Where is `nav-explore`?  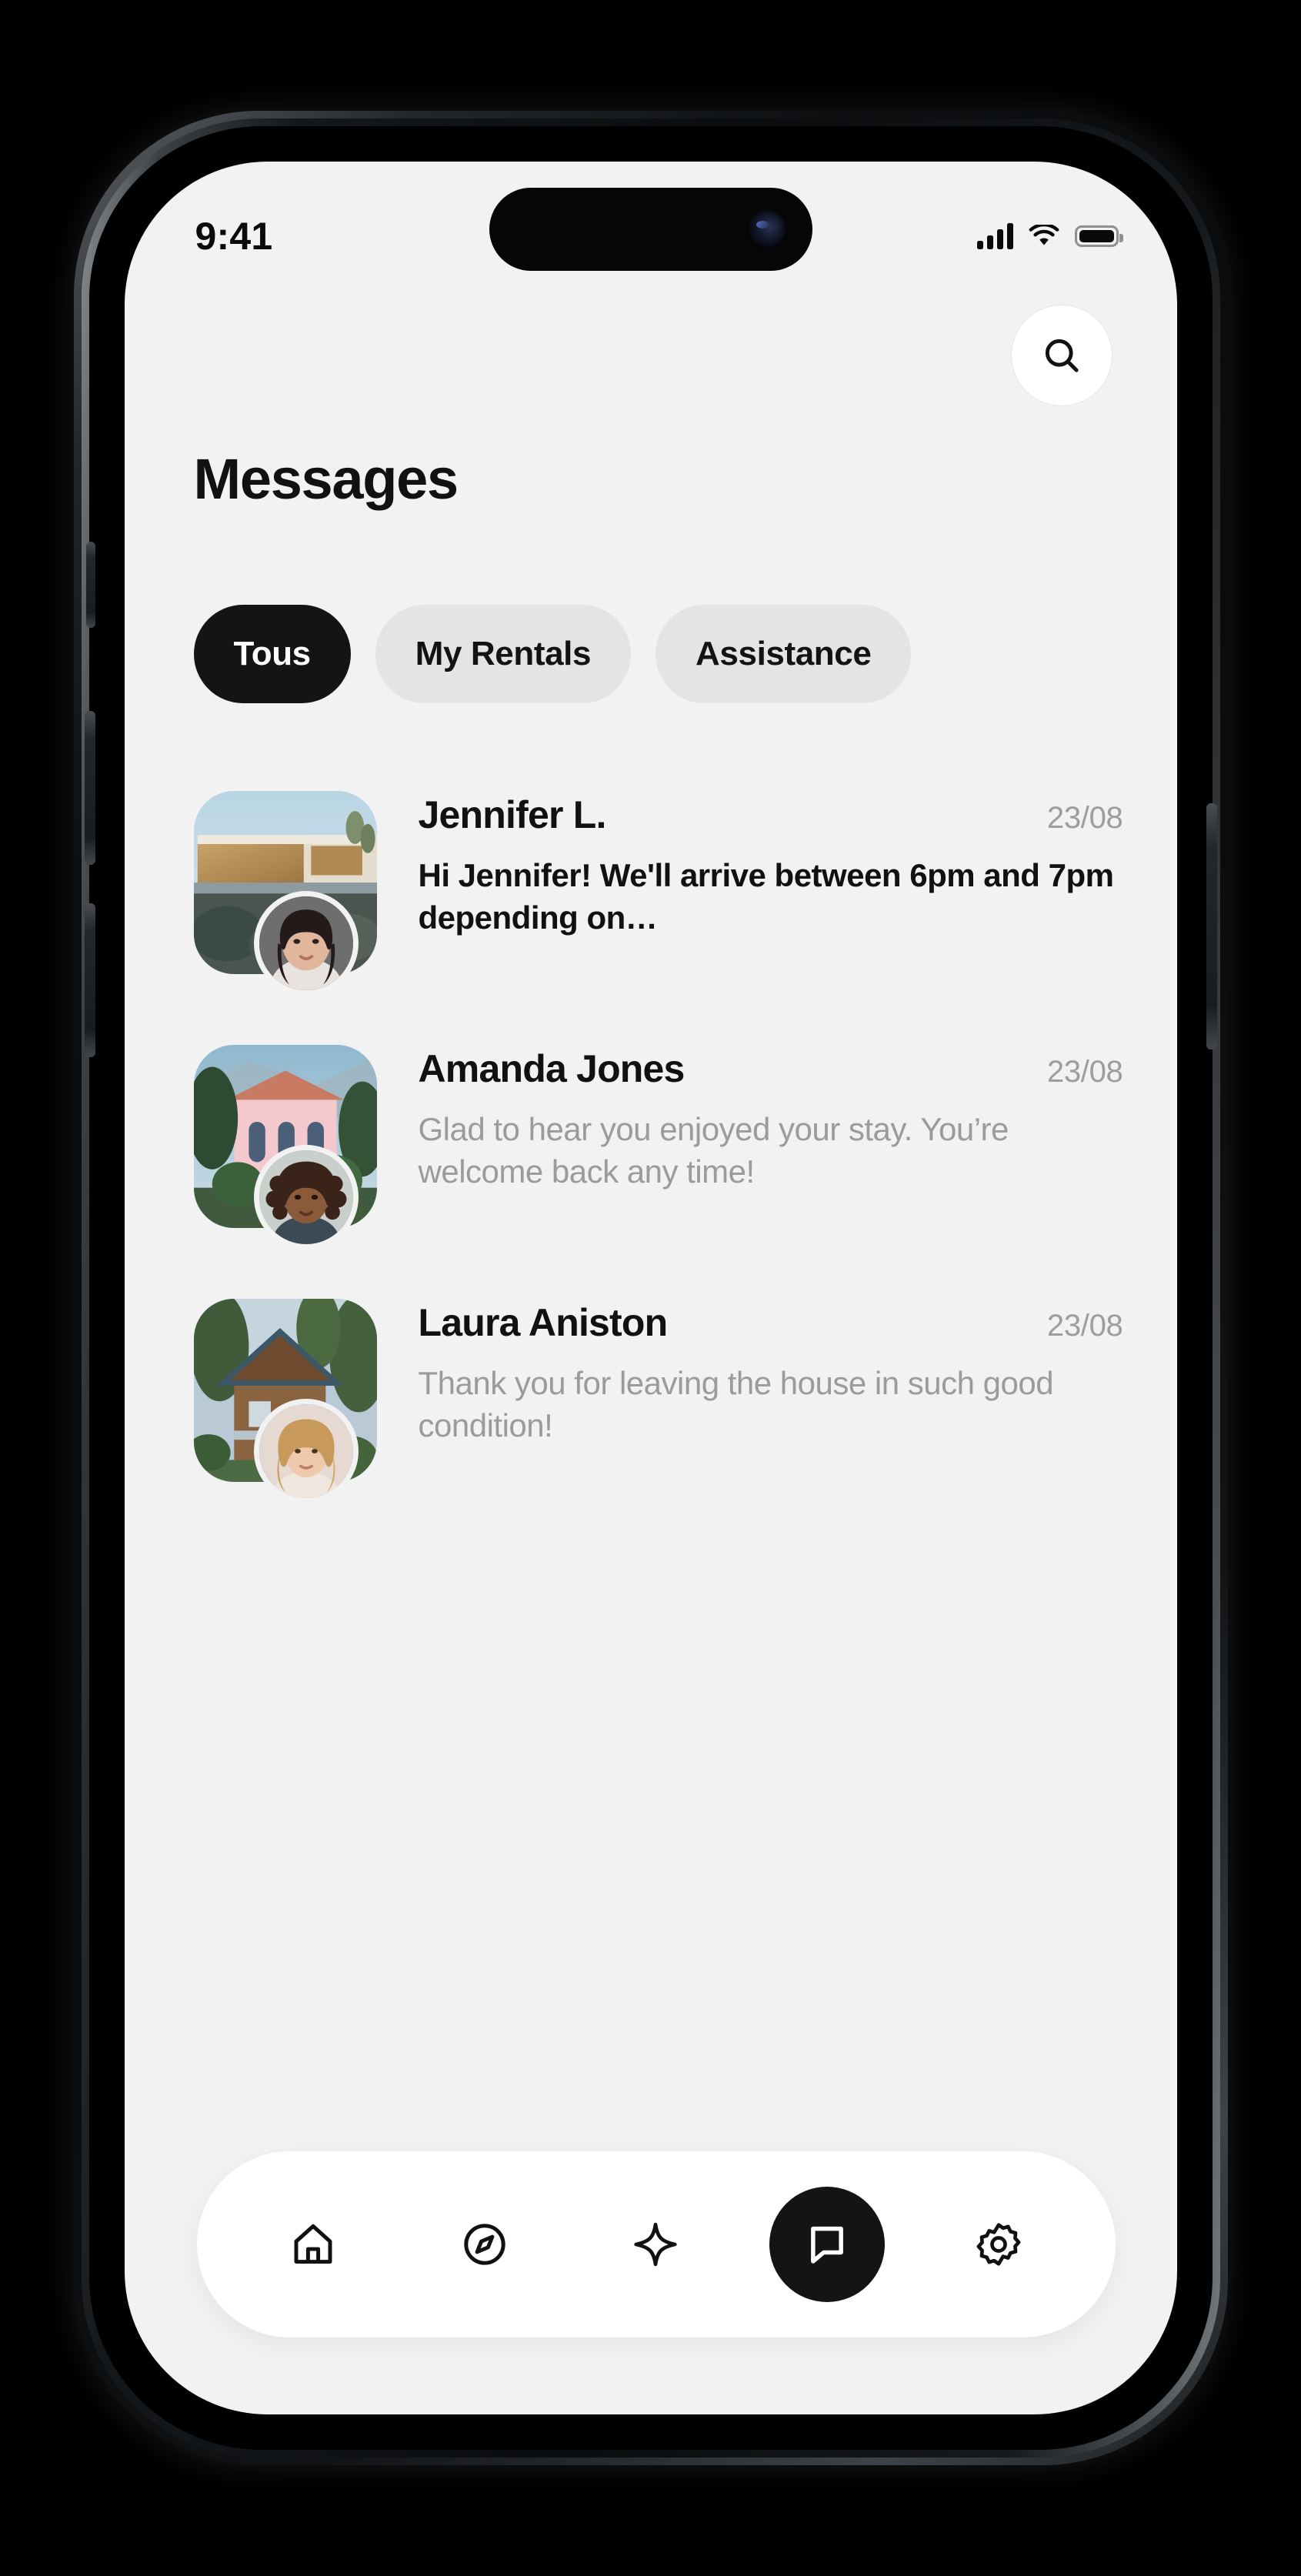 nav-explore is located at coordinates (485, 2245).